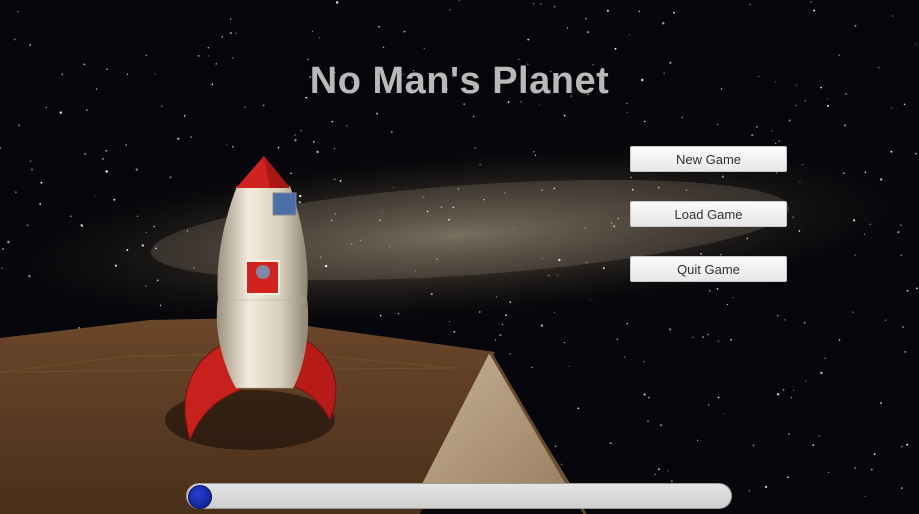 This screenshot has height=514, width=919. What do you see at coordinates (708, 269) in the screenshot?
I see `quit-game-button: Quit Game` at bounding box center [708, 269].